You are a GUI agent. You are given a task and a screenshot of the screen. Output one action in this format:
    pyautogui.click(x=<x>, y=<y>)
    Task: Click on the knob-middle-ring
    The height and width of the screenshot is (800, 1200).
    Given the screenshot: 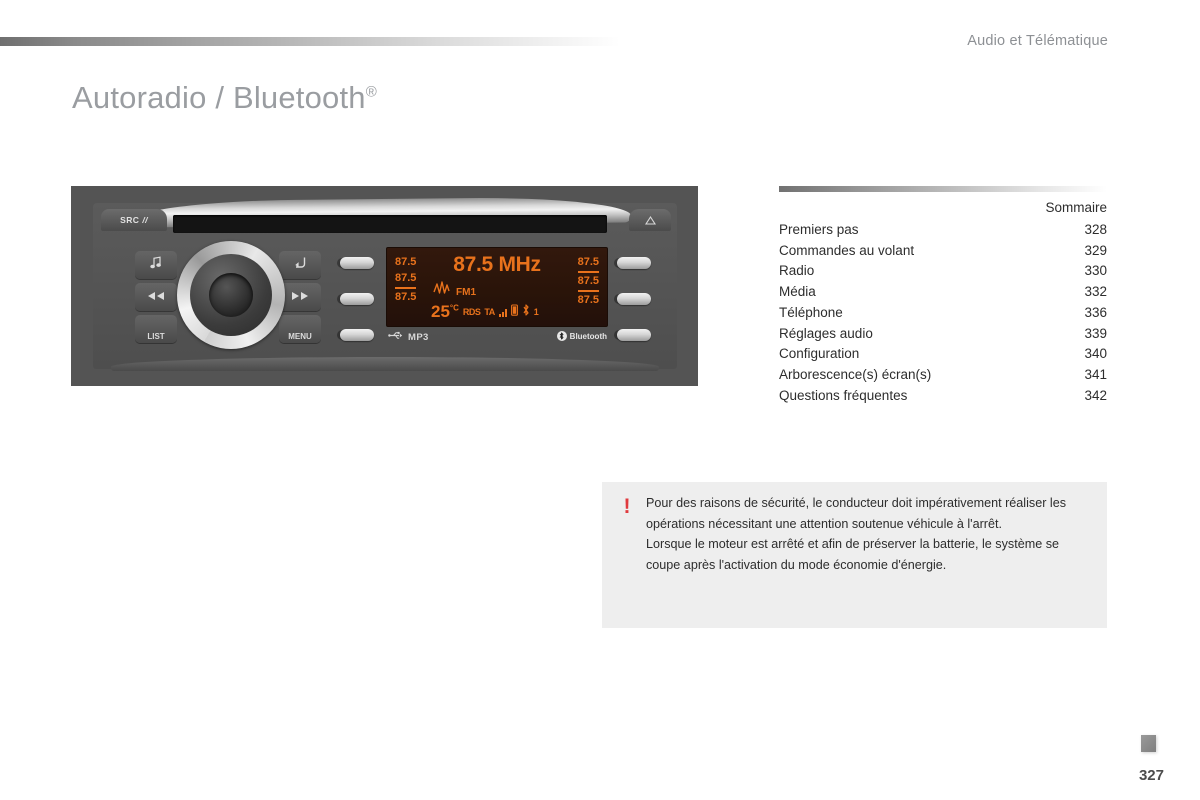 What is the action you would take?
    pyautogui.click(x=231, y=295)
    